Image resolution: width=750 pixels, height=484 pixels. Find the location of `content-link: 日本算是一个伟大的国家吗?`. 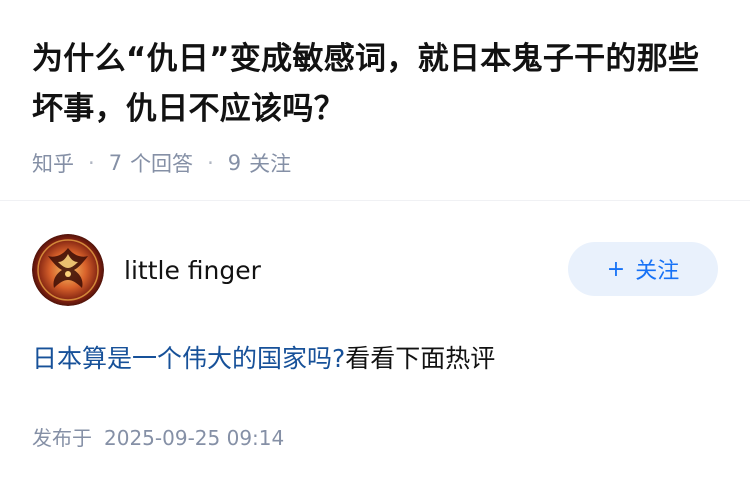

content-link: 日本算是一个伟大的国家吗? is located at coordinates (188, 358).